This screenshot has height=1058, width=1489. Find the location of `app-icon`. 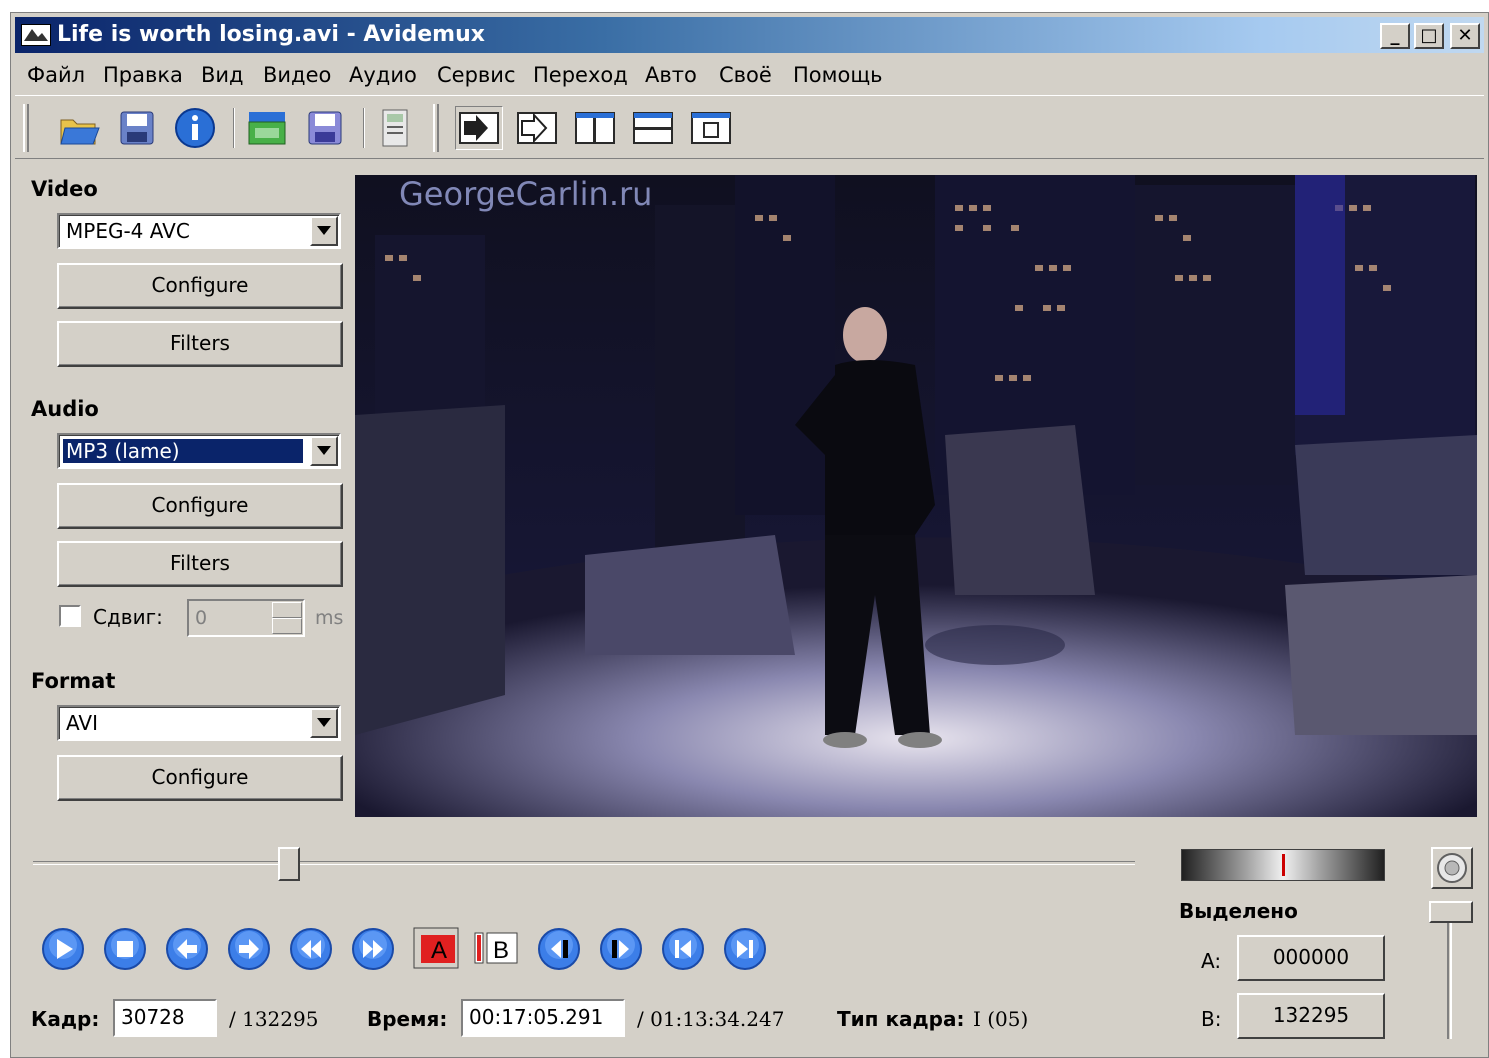

app-icon is located at coordinates (36, 35).